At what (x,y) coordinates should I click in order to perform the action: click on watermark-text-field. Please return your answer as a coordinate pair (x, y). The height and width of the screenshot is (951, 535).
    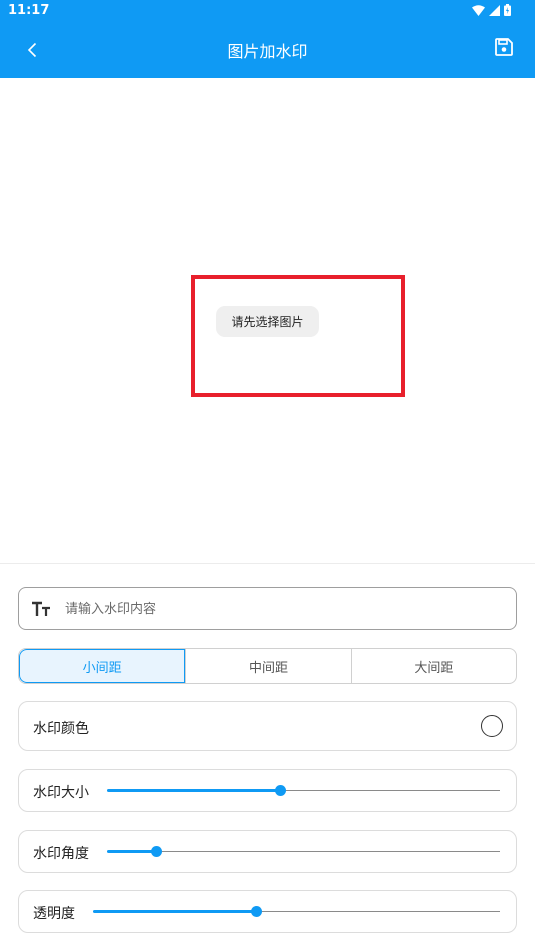
    Looking at the image, I should click on (267, 608).